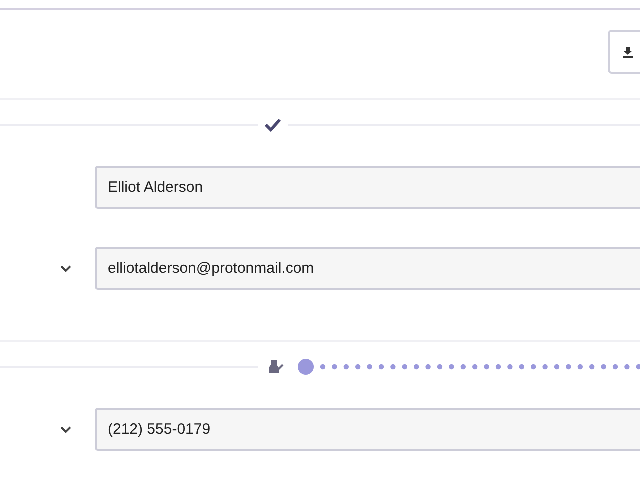 The image size is (640, 480). Describe the element at coordinates (275, 367) in the screenshot. I see `stamp-icon` at that location.